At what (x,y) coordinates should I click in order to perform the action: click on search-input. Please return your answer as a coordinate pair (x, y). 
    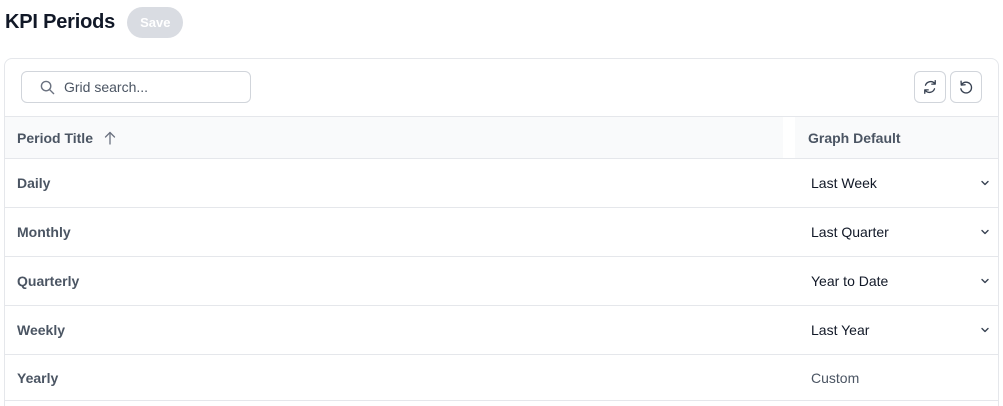
    Looking at the image, I should click on (149, 87).